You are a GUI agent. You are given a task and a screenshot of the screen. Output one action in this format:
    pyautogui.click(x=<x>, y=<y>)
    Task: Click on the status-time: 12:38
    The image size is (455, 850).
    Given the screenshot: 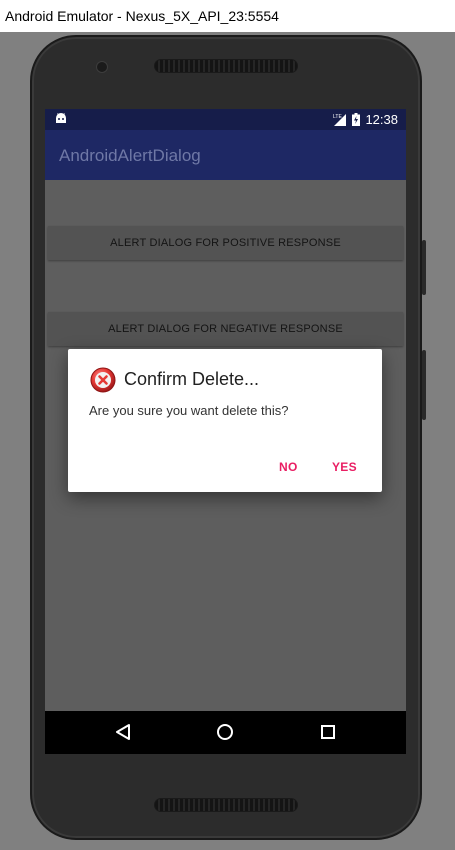 What is the action you would take?
    pyautogui.click(x=381, y=119)
    